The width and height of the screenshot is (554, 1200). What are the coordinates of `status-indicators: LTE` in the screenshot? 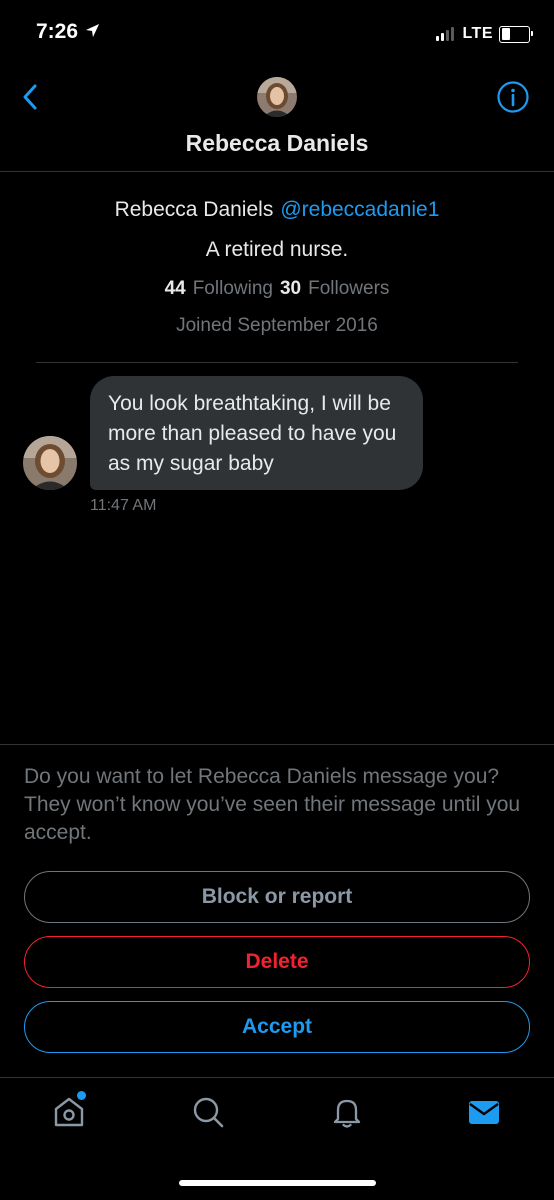 It's located at (484, 34).